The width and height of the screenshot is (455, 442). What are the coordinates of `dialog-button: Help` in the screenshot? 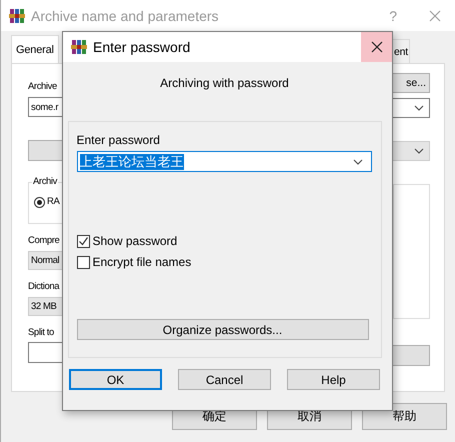 It's located at (333, 379).